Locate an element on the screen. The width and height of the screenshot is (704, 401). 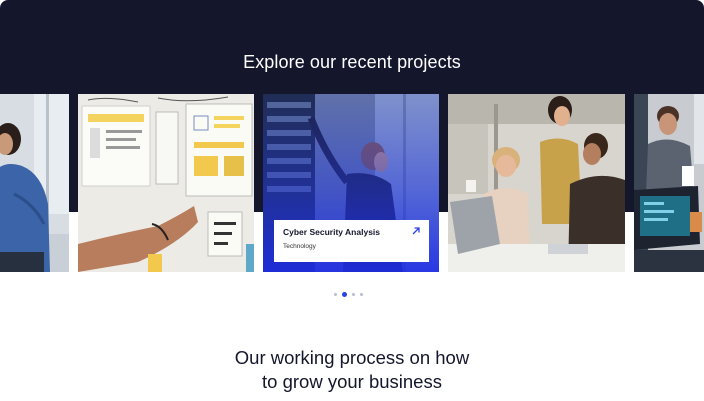
project-image-team-meeting is located at coordinates (536, 183).